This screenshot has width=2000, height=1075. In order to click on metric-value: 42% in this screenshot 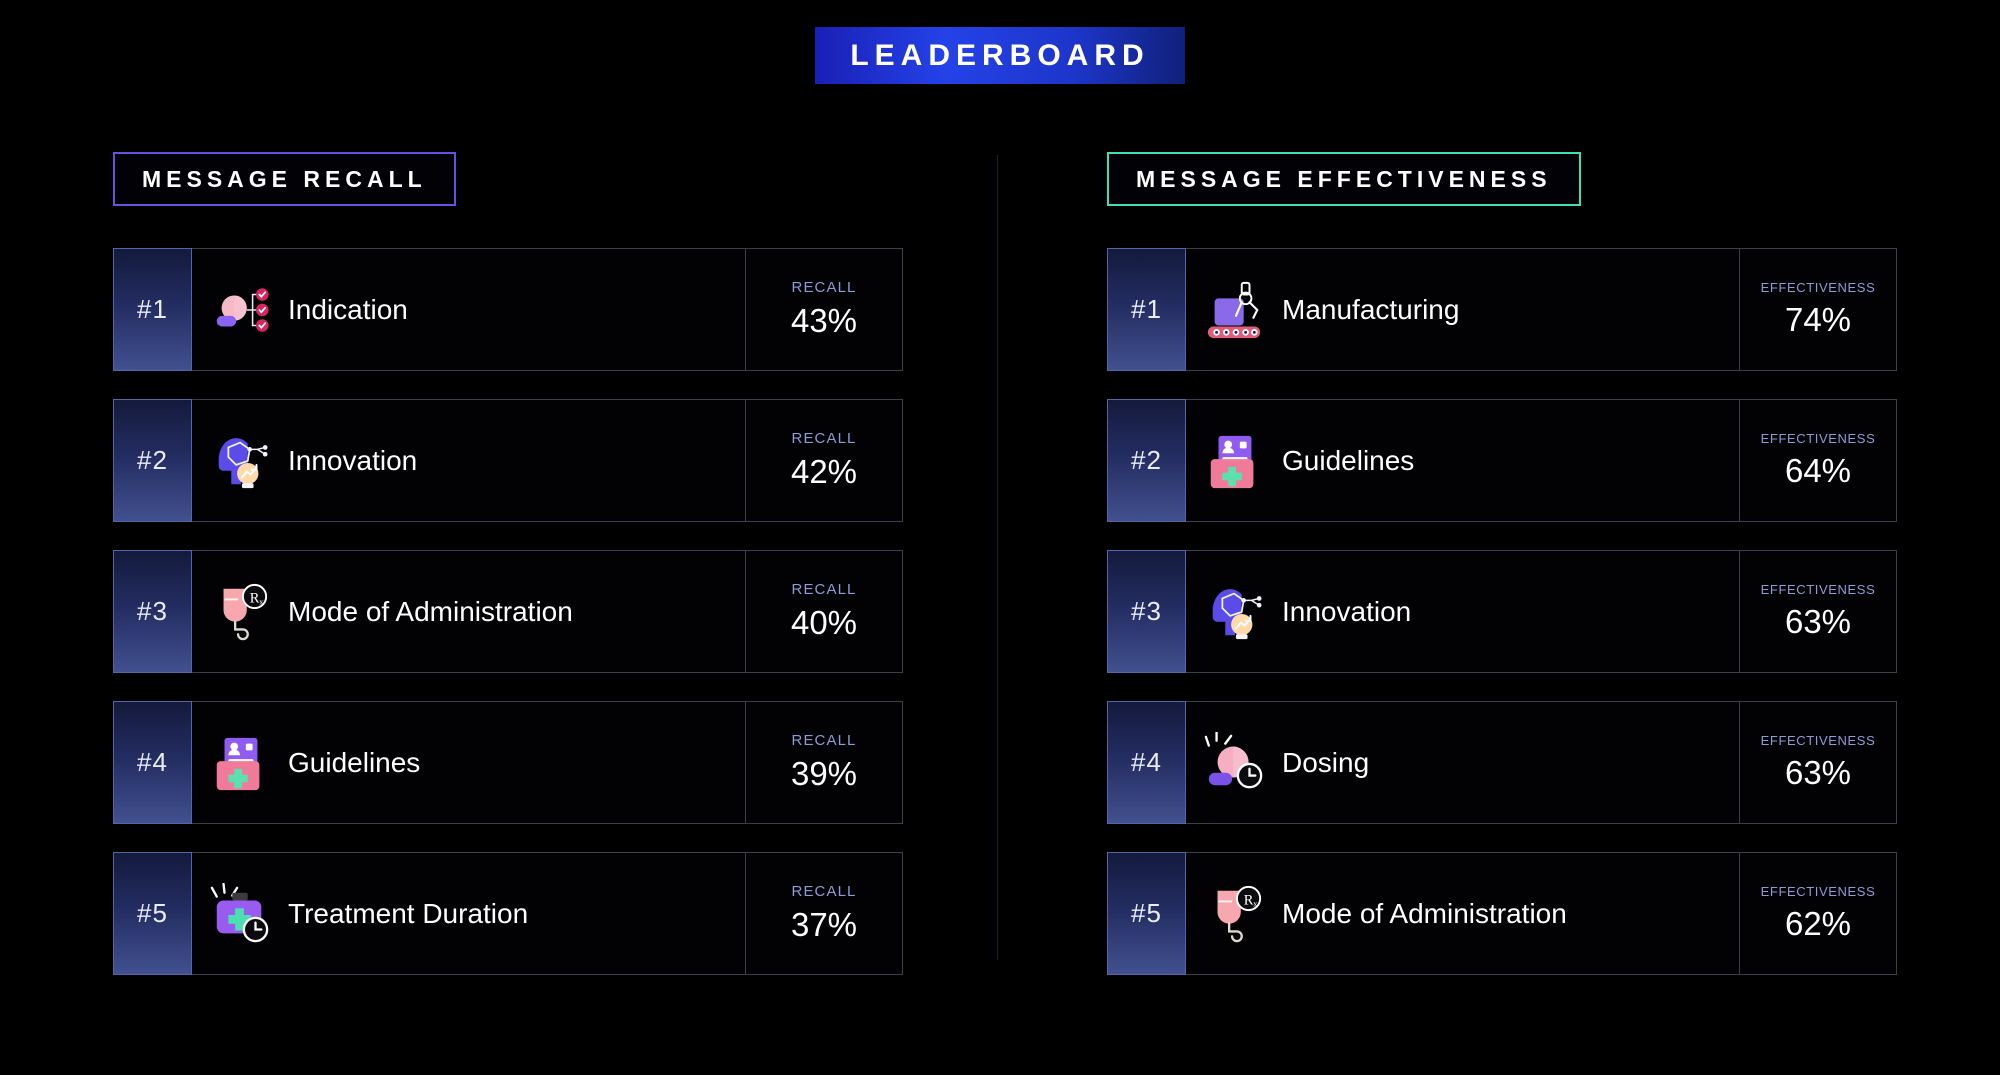, I will do `click(824, 471)`.